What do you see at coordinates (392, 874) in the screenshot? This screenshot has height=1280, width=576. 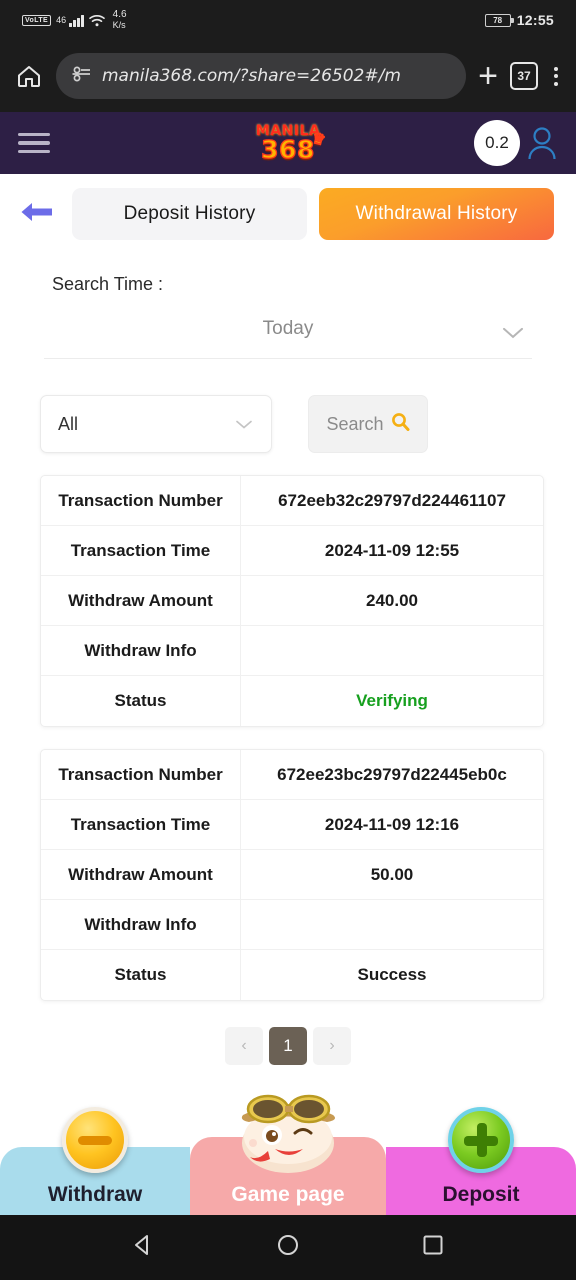 I see `cell-value: 50.00` at bounding box center [392, 874].